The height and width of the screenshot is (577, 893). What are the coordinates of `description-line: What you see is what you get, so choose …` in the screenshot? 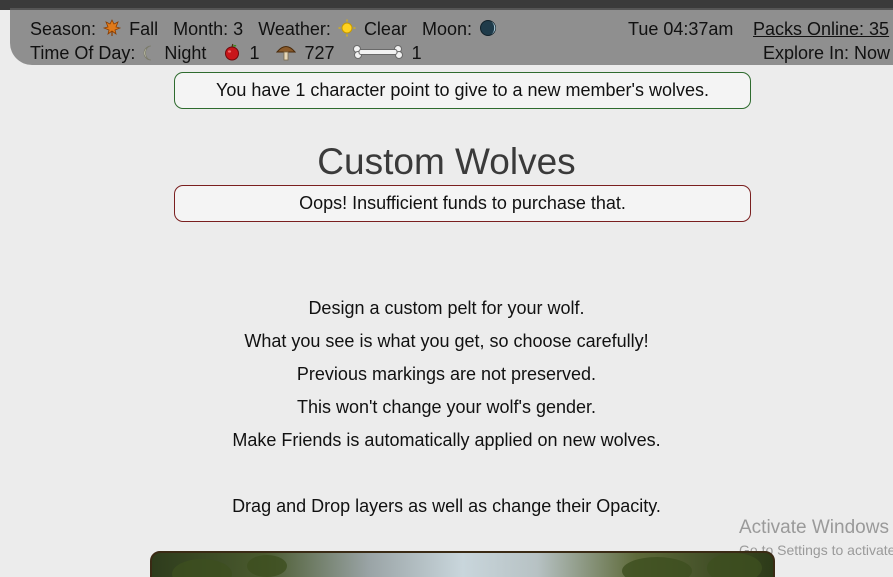 It's located at (446, 341).